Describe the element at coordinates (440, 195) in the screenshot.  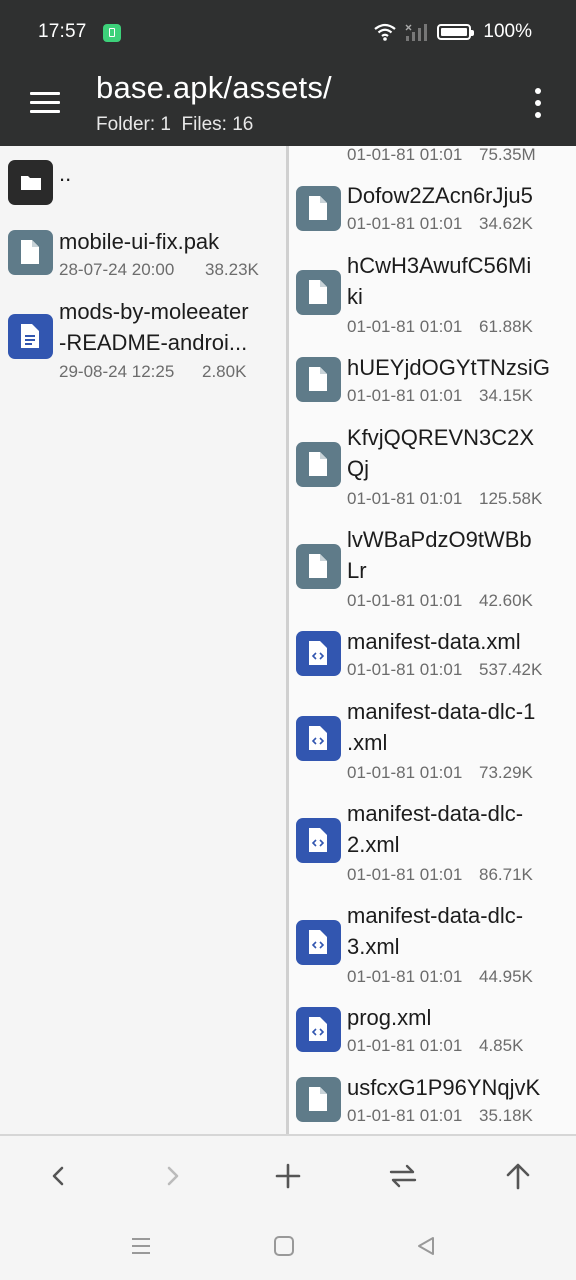
I see `file-name: Dofow2ZAcn6rJju5` at that location.